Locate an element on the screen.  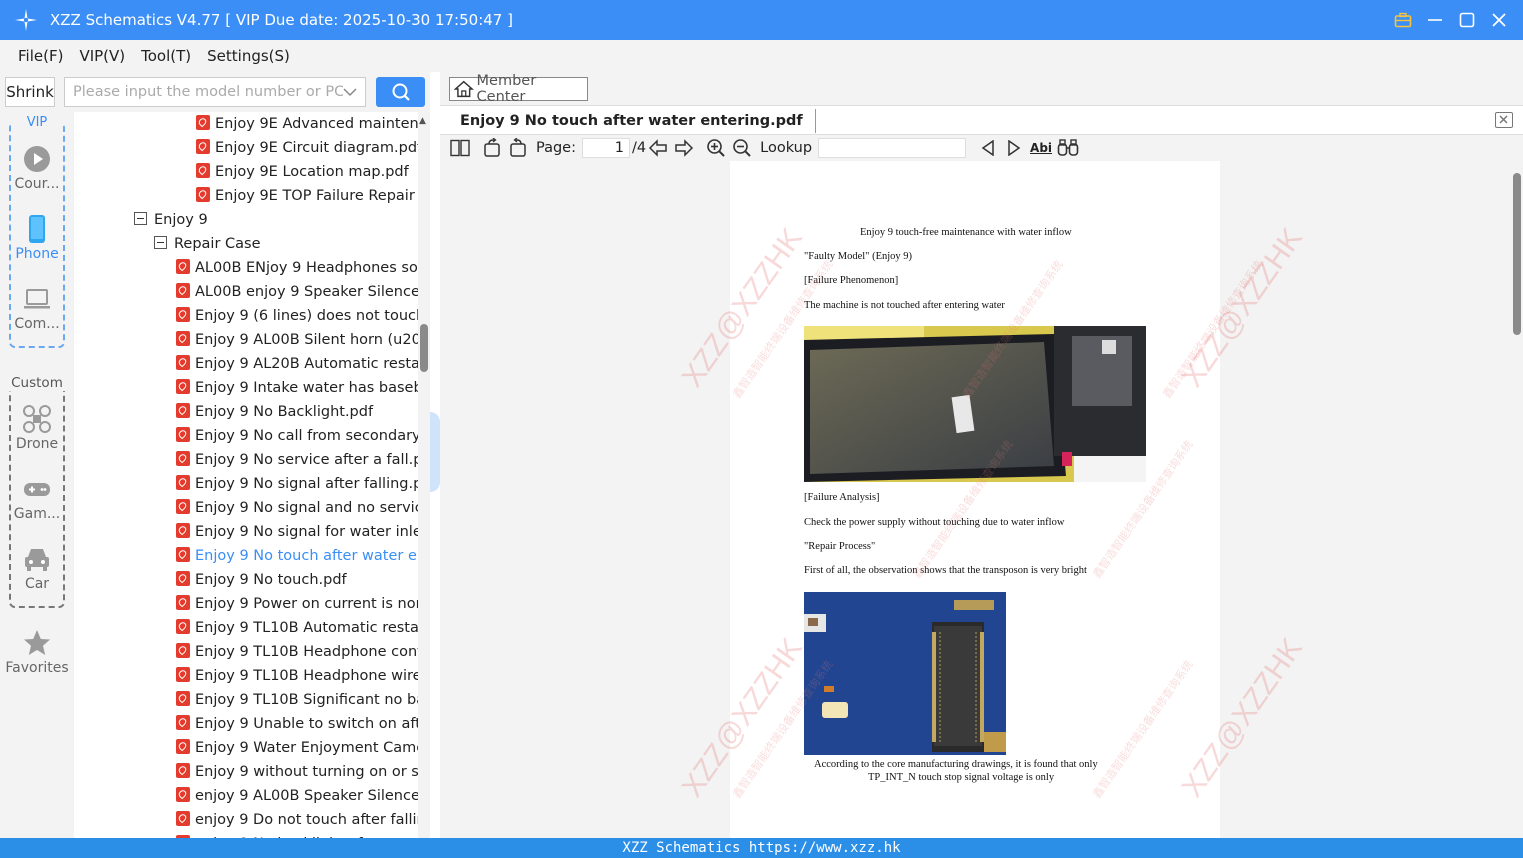
tree-file-item: Enjoy 9 TL10B Significant no ba is located at coordinates (297, 700).